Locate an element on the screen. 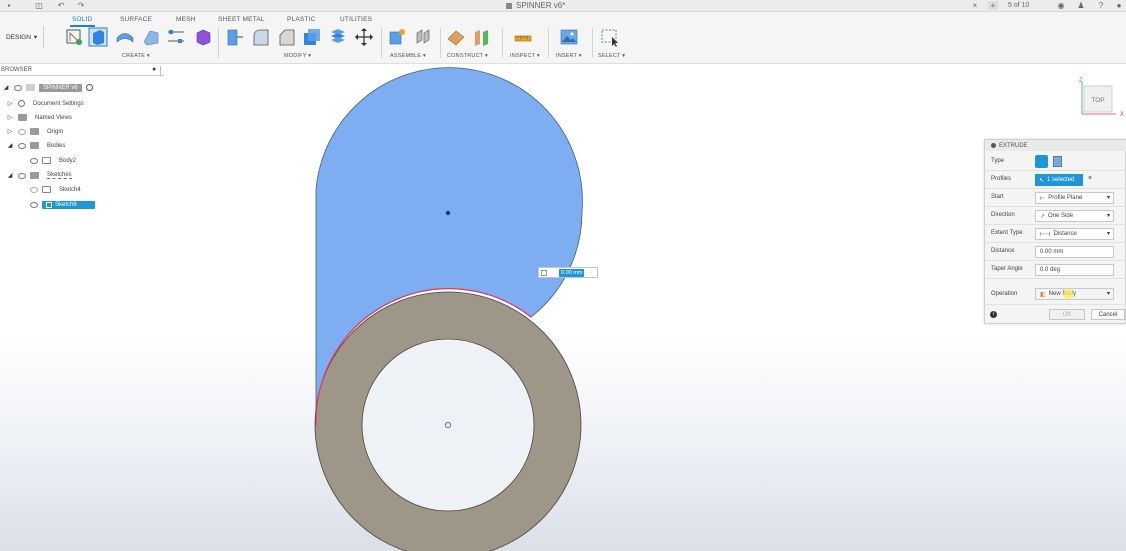 The width and height of the screenshot is (1126, 551). press-pull-icon is located at coordinates (235, 37).